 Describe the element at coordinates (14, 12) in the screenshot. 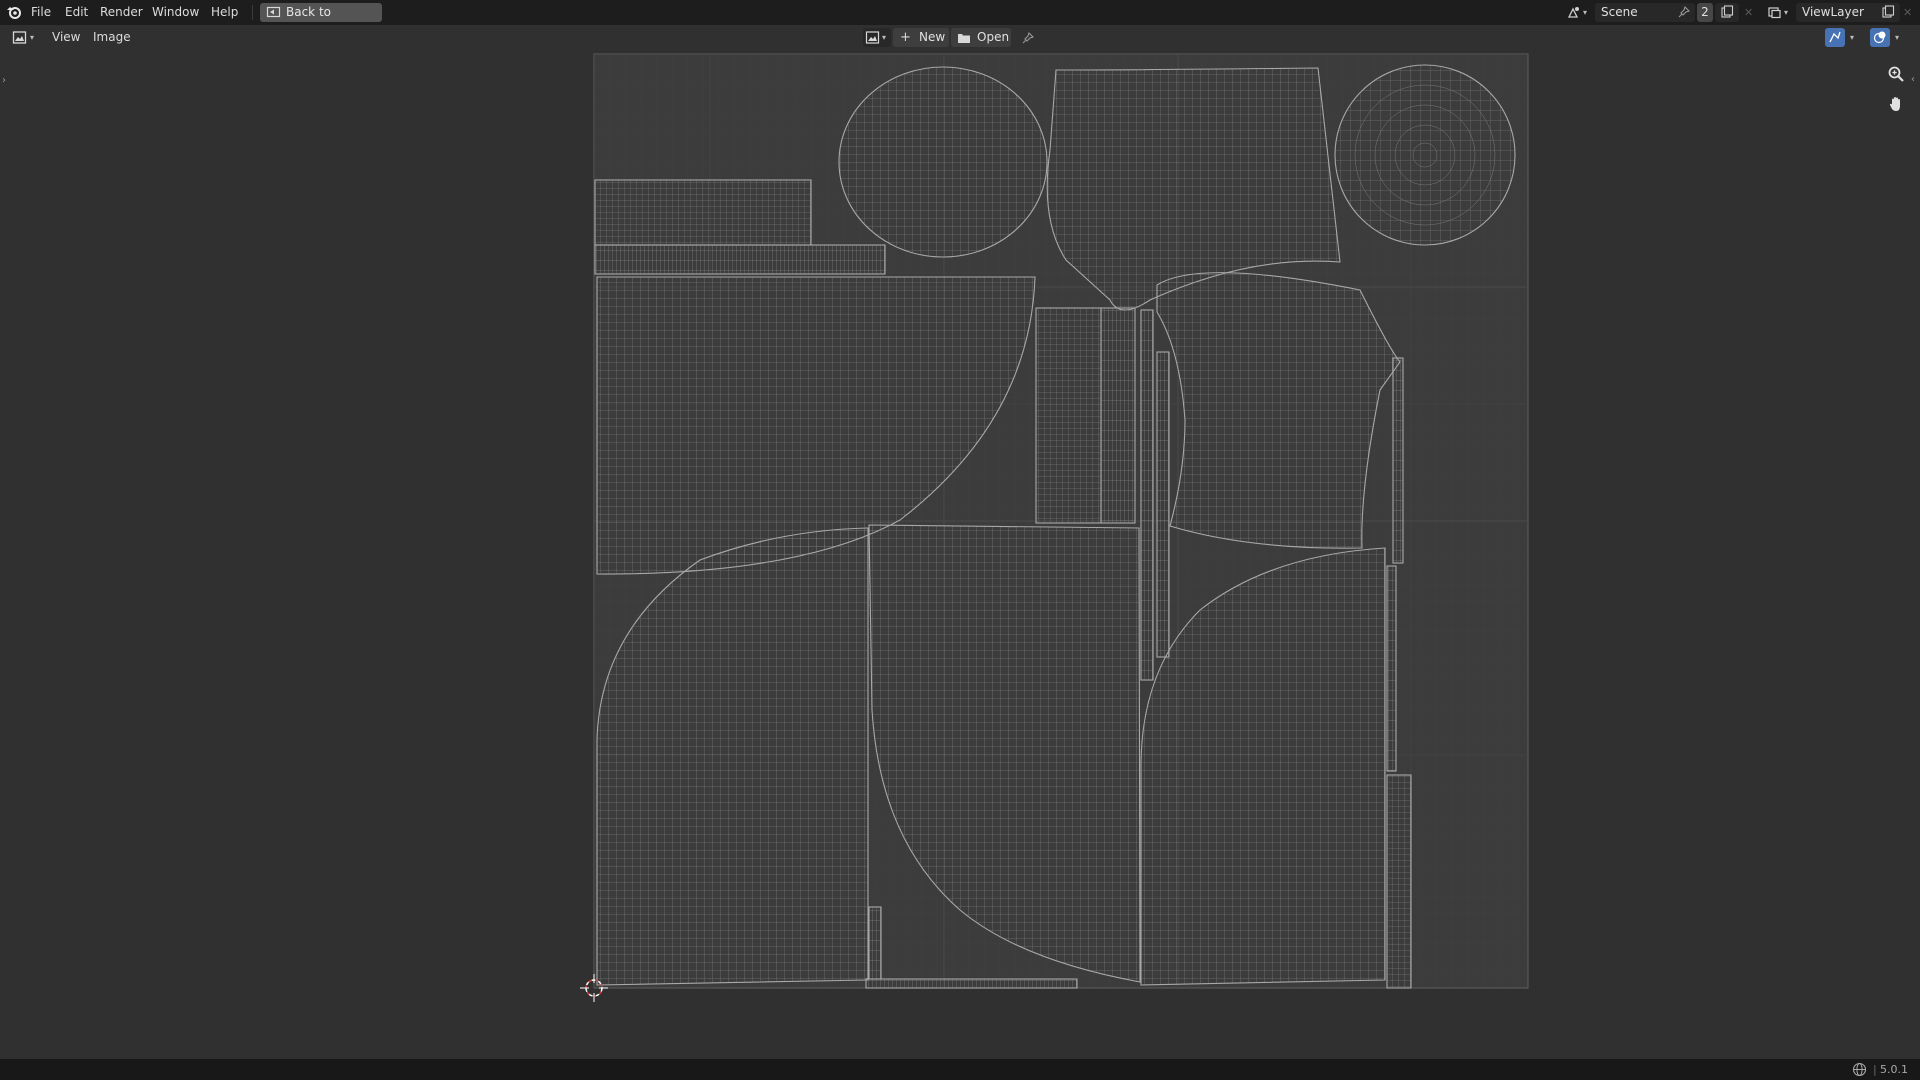

I see `blender-logo-icon` at that location.